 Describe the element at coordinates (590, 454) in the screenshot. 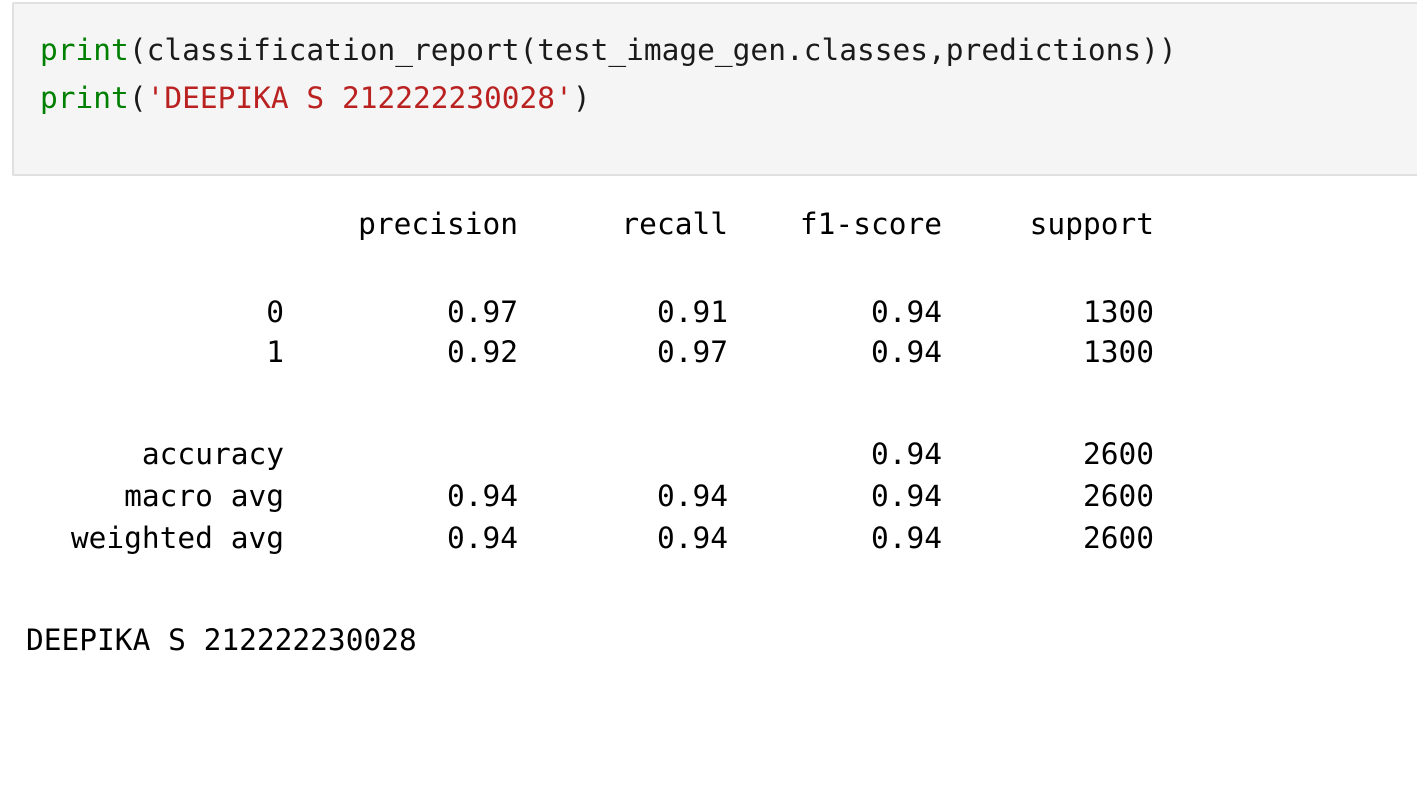

I see `report-row: accuracy 0.94 2600` at that location.